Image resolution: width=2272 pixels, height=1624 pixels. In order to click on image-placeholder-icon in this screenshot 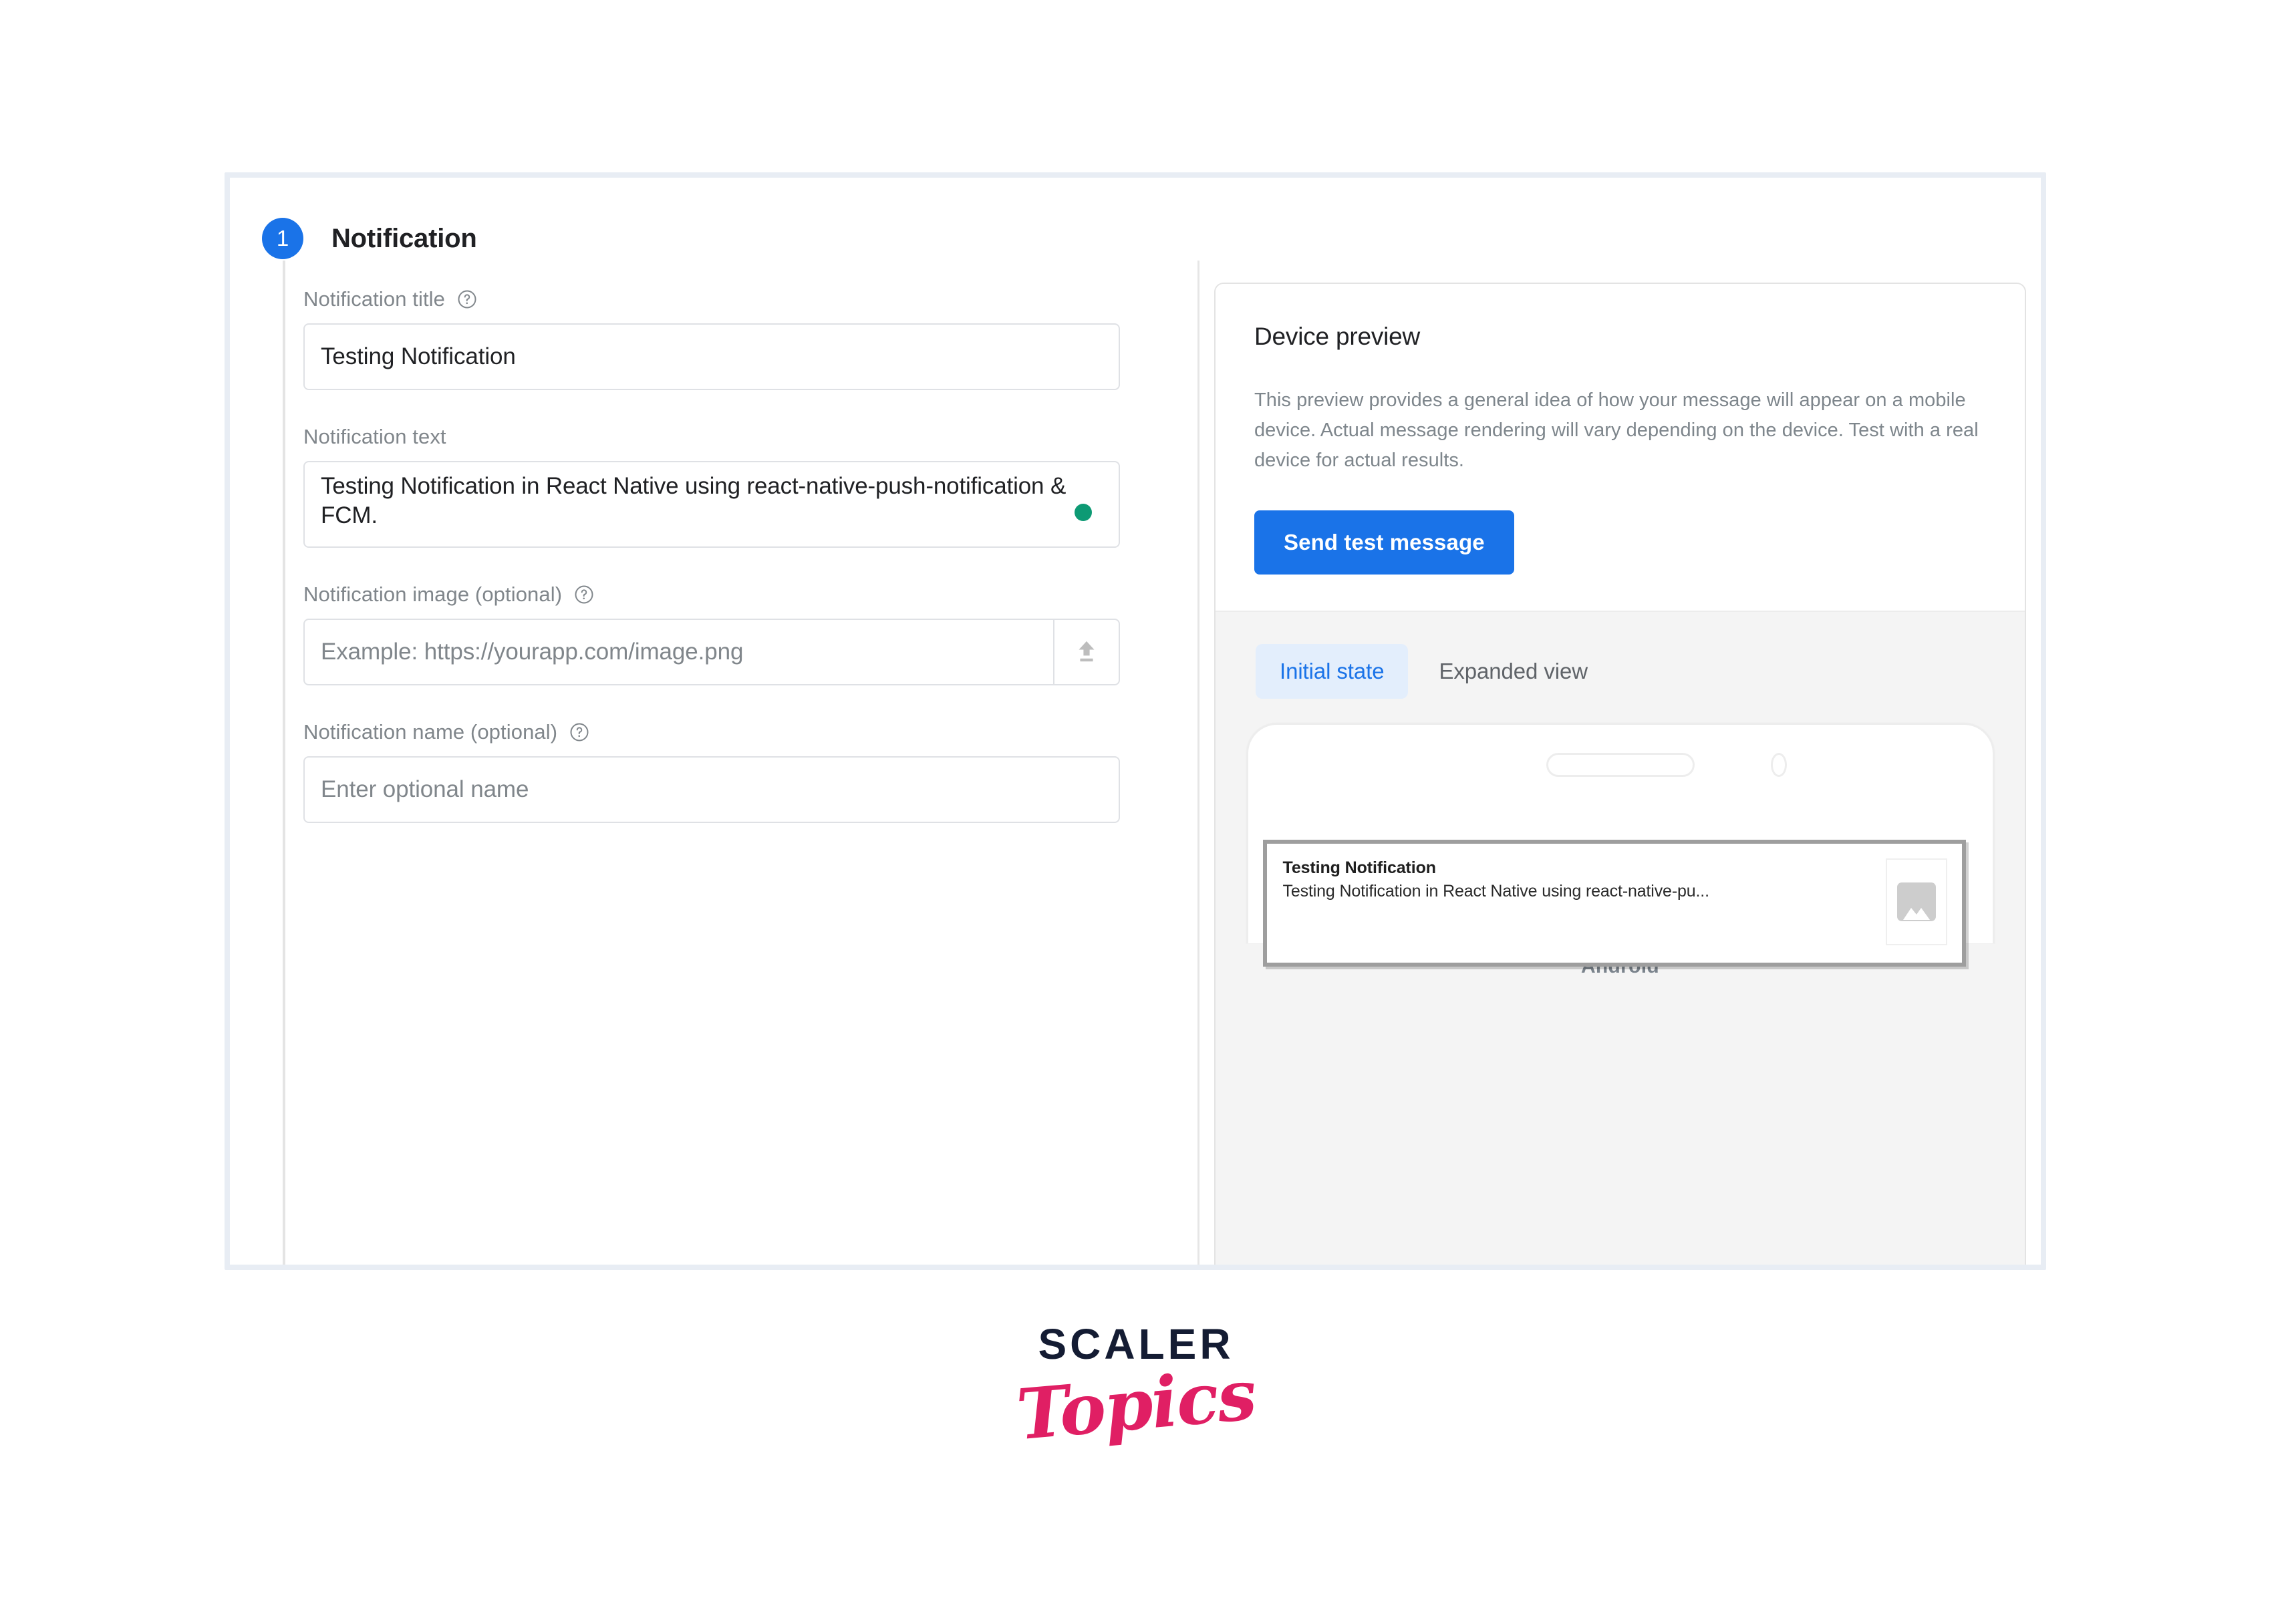, I will do `click(1916, 901)`.